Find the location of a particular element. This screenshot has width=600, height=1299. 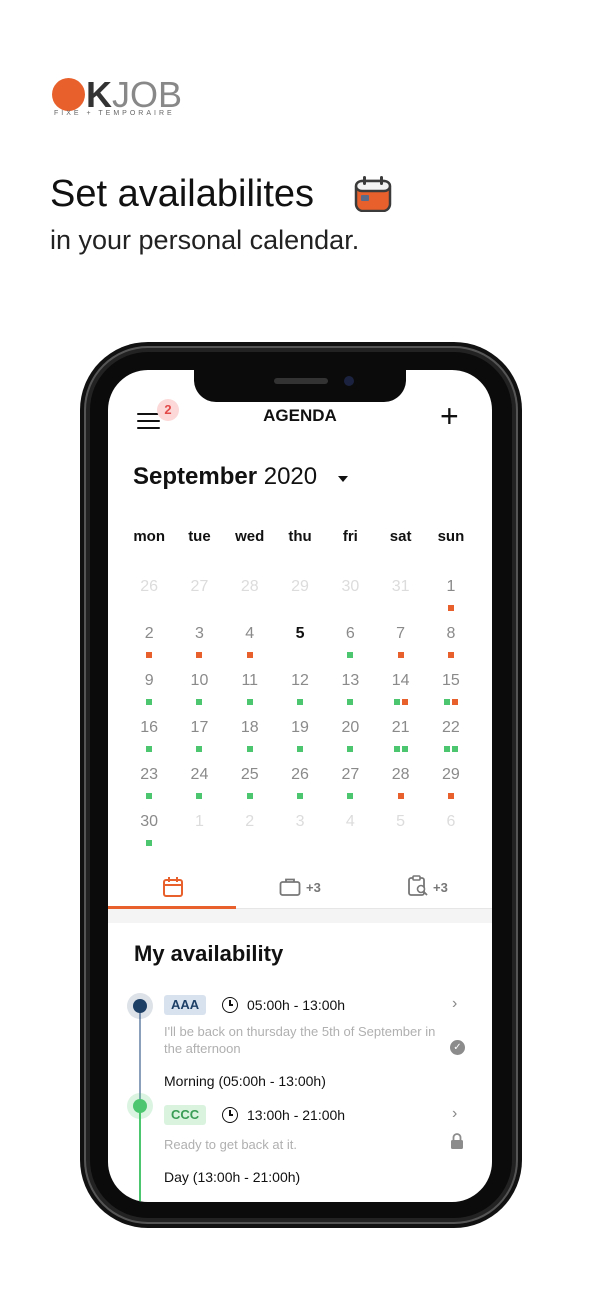

entry-period: Morning (05:00h - 13:00h) is located at coordinates (245, 1081).